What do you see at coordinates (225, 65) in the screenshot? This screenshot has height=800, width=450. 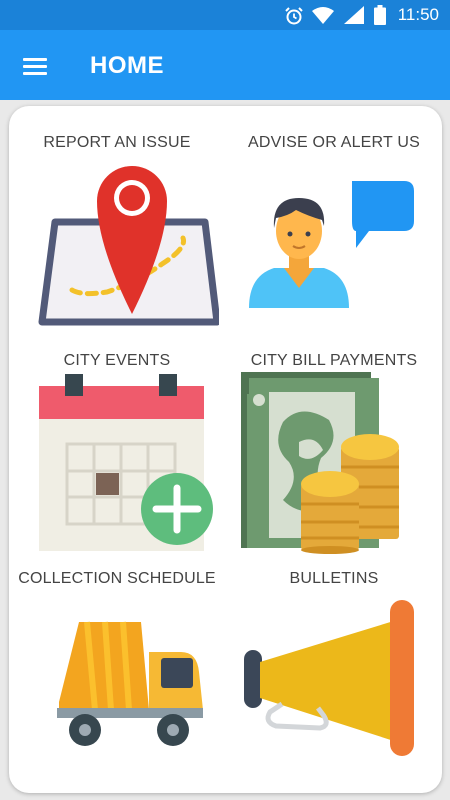 I see `app-bar: HOME` at bounding box center [225, 65].